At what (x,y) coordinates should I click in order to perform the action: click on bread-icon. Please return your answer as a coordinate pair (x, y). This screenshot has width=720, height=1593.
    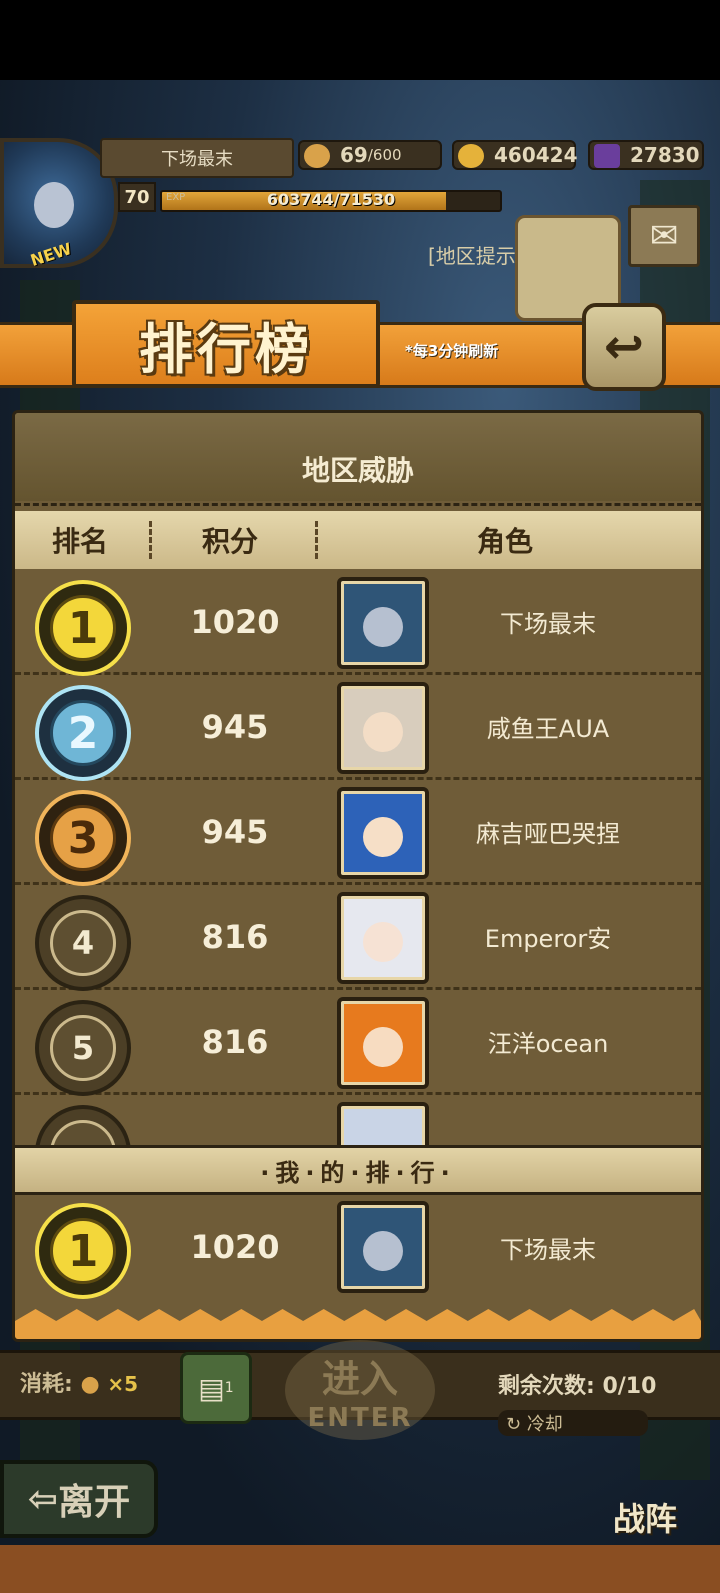
    Looking at the image, I should click on (317, 156).